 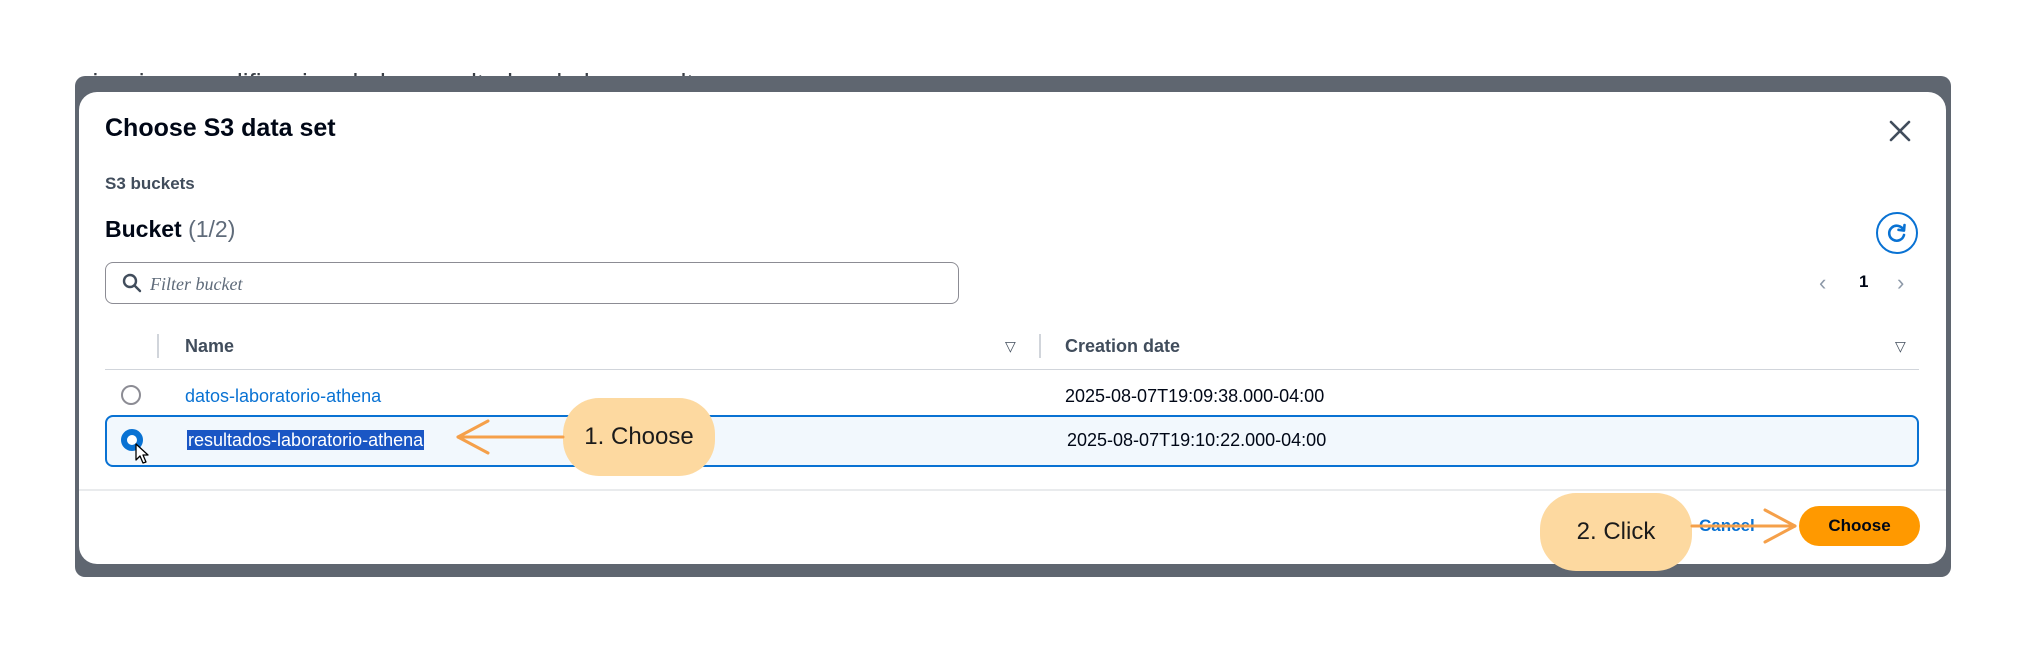 I want to click on bucket-name-link: datos-laboratorio-athena, so click(x=283, y=396).